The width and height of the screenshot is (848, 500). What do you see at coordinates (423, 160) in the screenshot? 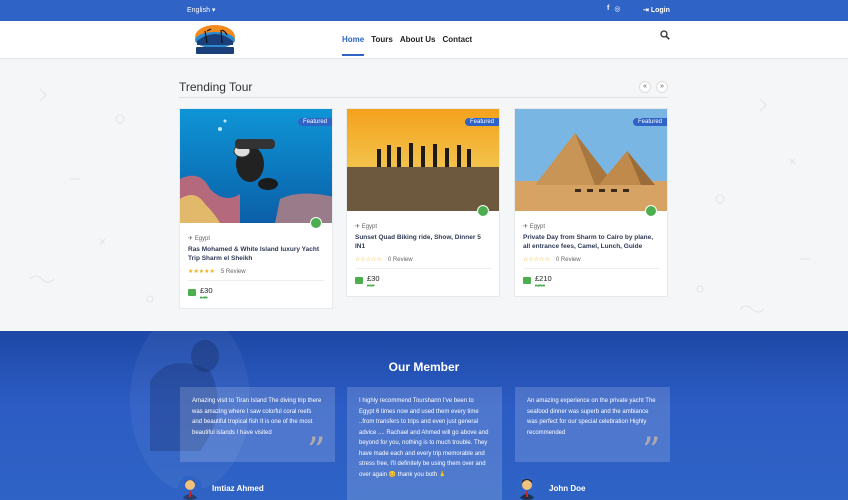
I see `tour-image-sunset: Featured` at bounding box center [423, 160].